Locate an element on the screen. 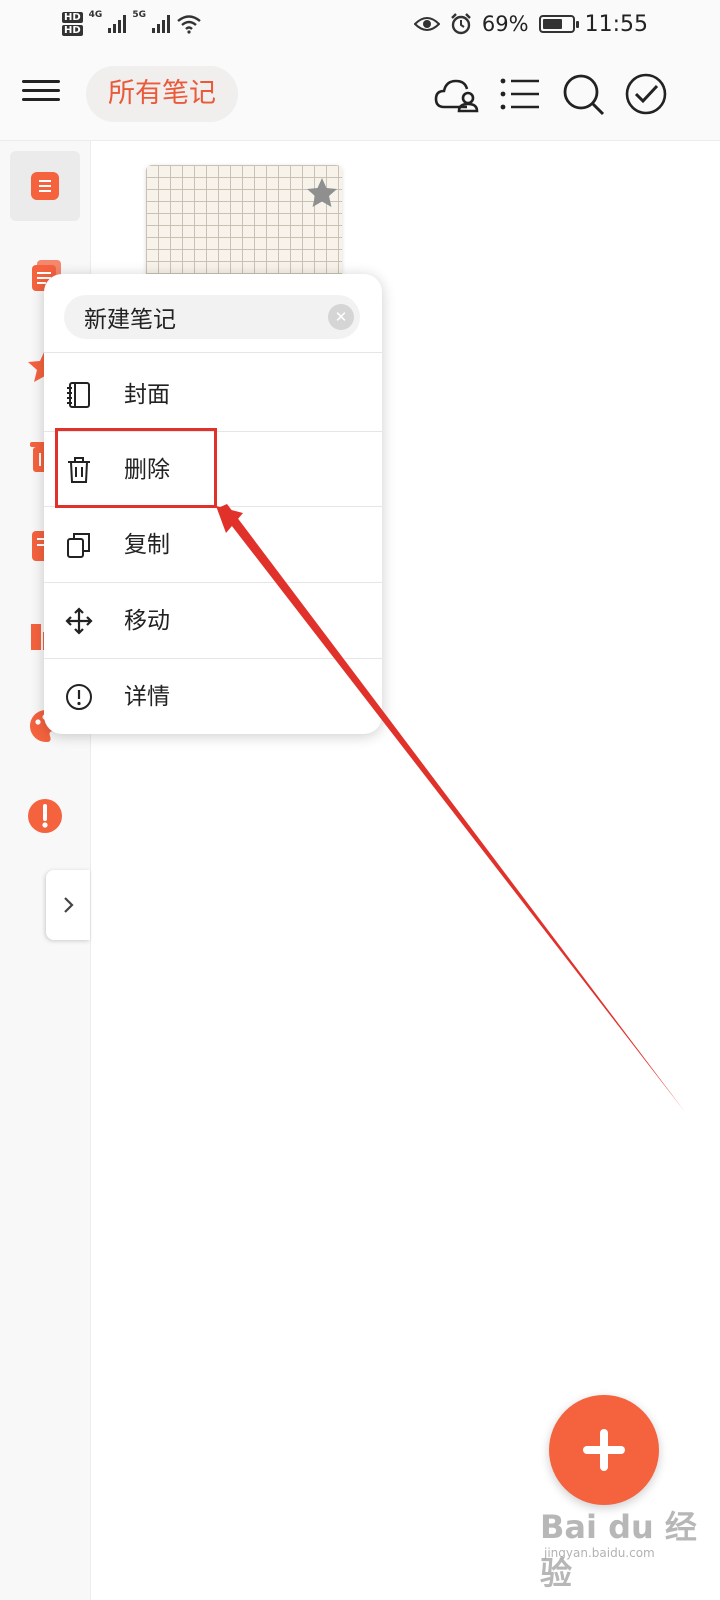  menu-item-cover: 封面 is located at coordinates (213, 395).